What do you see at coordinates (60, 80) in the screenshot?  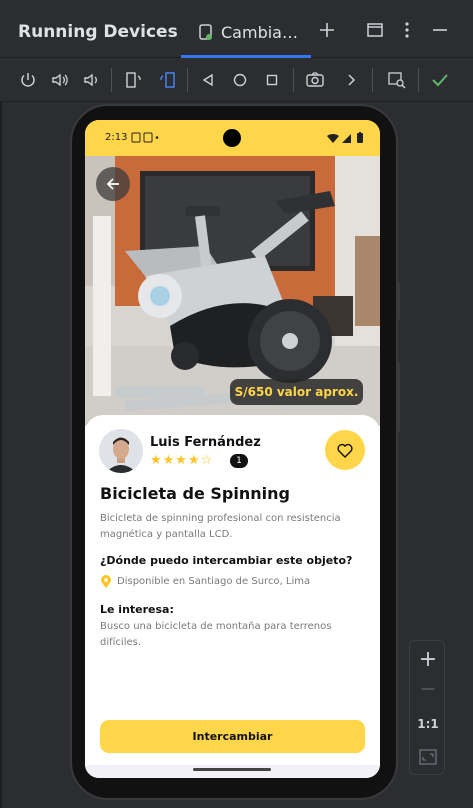 I see `volume-up-icon` at bounding box center [60, 80].